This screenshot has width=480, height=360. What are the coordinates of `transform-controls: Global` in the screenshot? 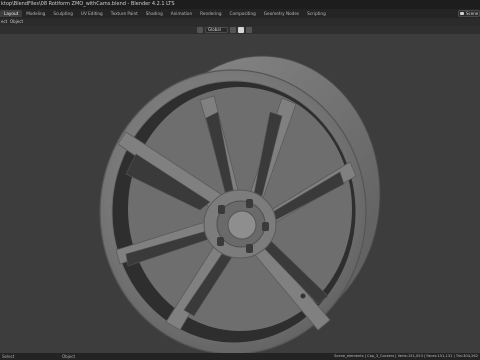 It's located at (224, 30).